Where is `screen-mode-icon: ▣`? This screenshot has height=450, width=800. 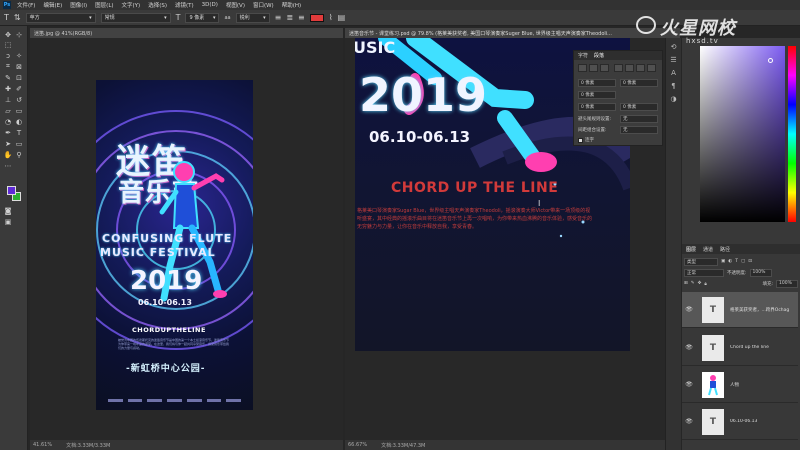 screen-mode-icon: ▣ is located at coordinates (8, 221).